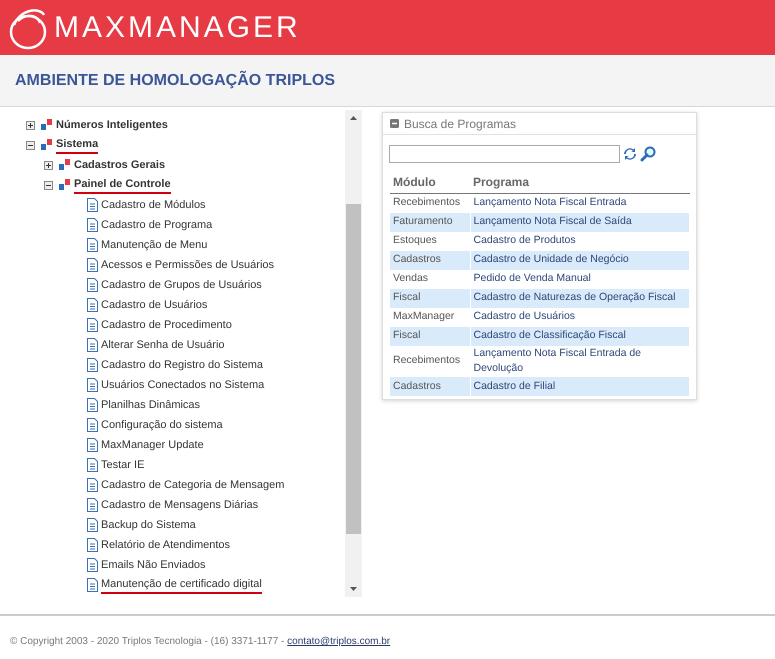 The width and height of the screenshot is (775, 659). What do you see at coordinates (162, 425) in the screenshot?
I see `tree-item: Configuração do sistema` at bounding box center [162, 425].